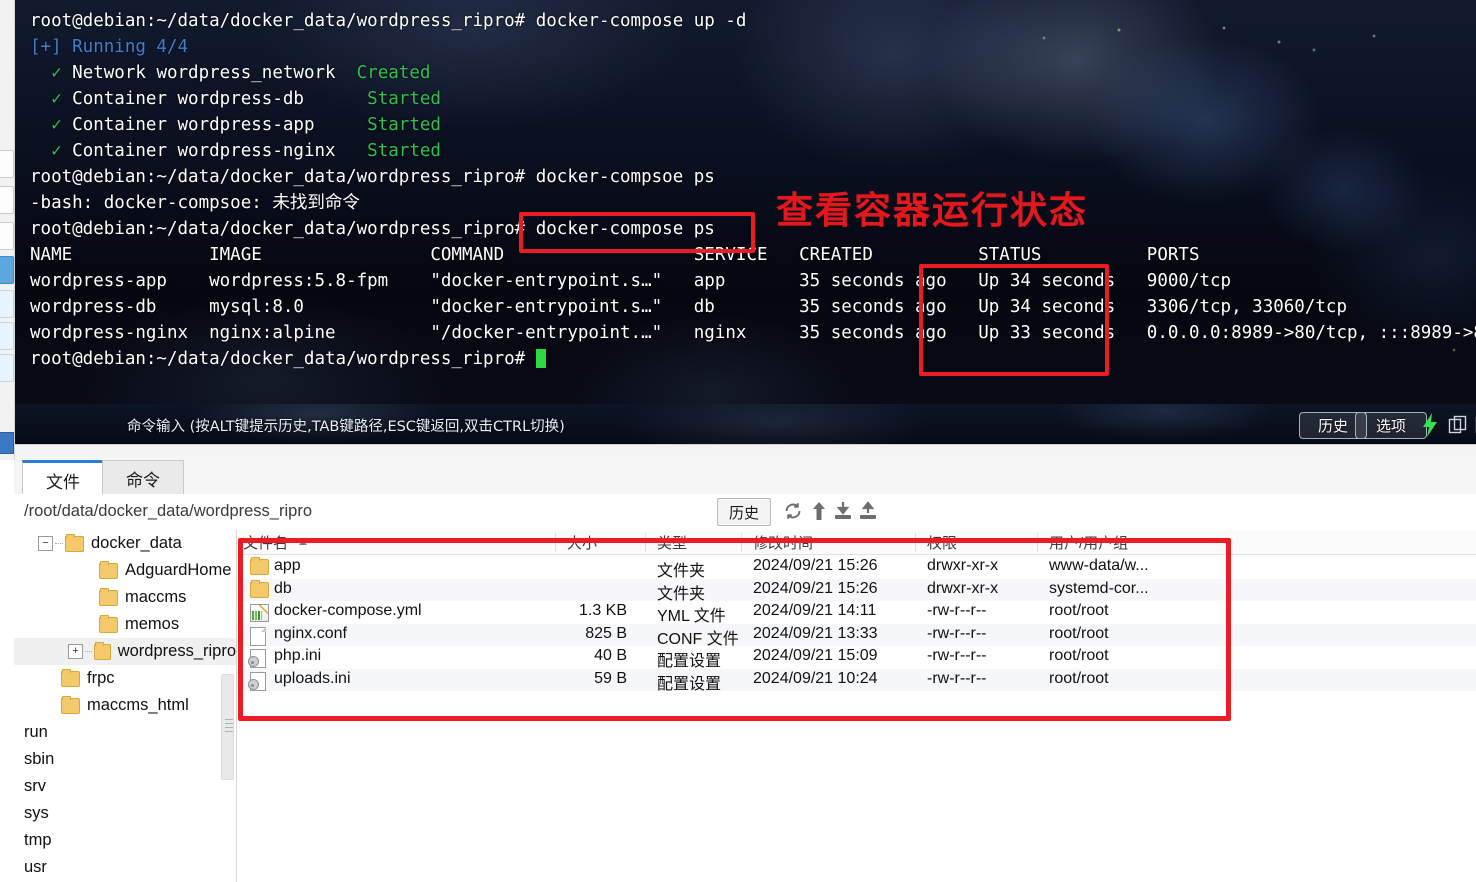 The height and width of the screenshot is (882, 1476). What do you see at coordinates (610, 678) in the screenshot?
I see `file-size-cell: 59 B` at bounding box center [610, 678].